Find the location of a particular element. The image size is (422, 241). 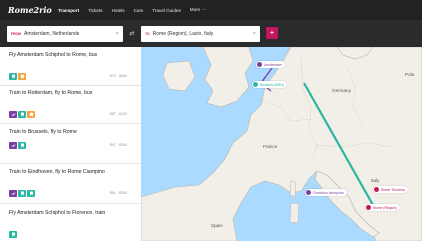

origin-input: Amsterdam, Netherlands is located at coordinates (70, 34).